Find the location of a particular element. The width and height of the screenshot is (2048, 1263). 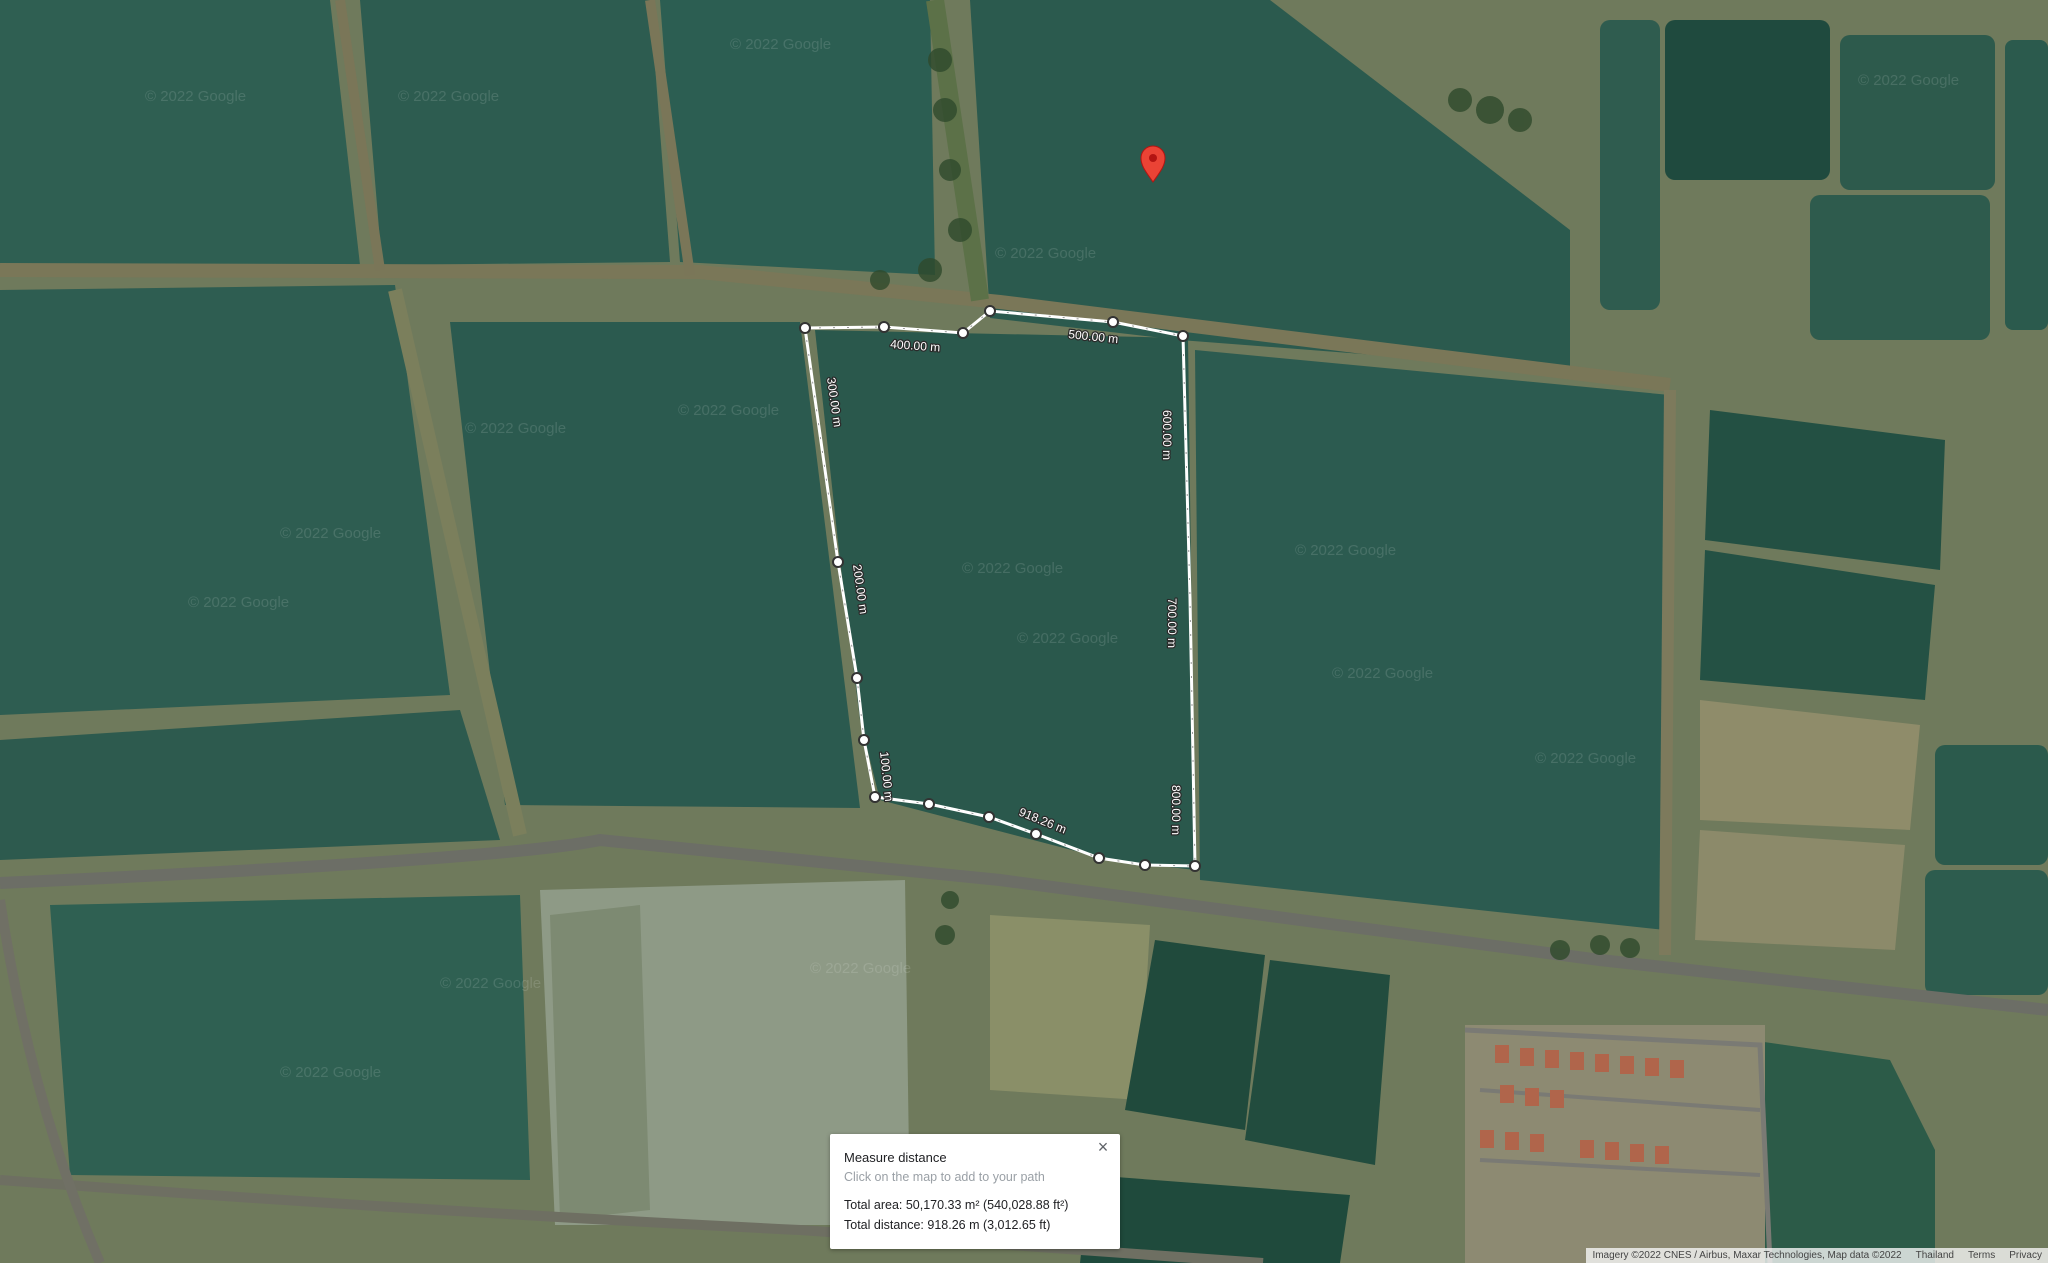

segment-label: 700.00 m is located at coordinates (1172, 623).